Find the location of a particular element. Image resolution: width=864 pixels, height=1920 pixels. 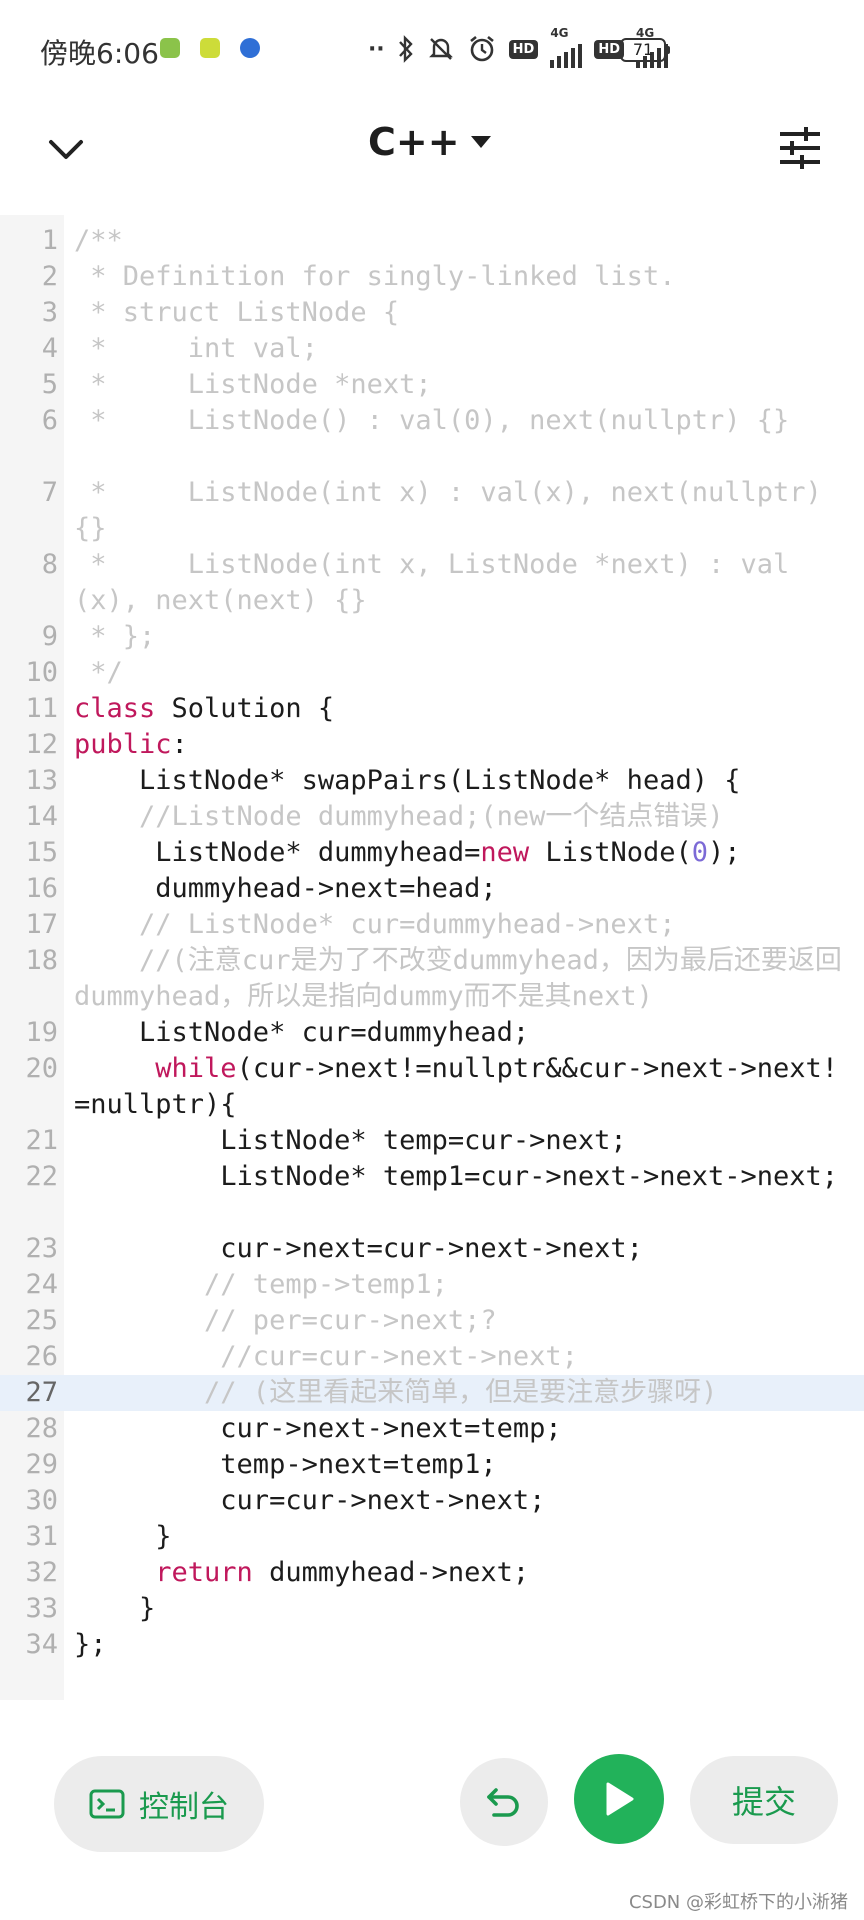

code-text: /** is located at coordinates (464, 241).